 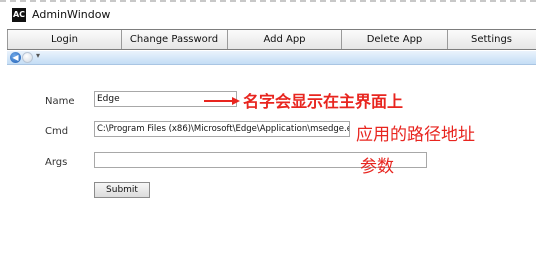 What do you see at coordinates (285, 39) in the screenshot?
I see `menu-add-app: Add App` at bounding box center [285, 39].